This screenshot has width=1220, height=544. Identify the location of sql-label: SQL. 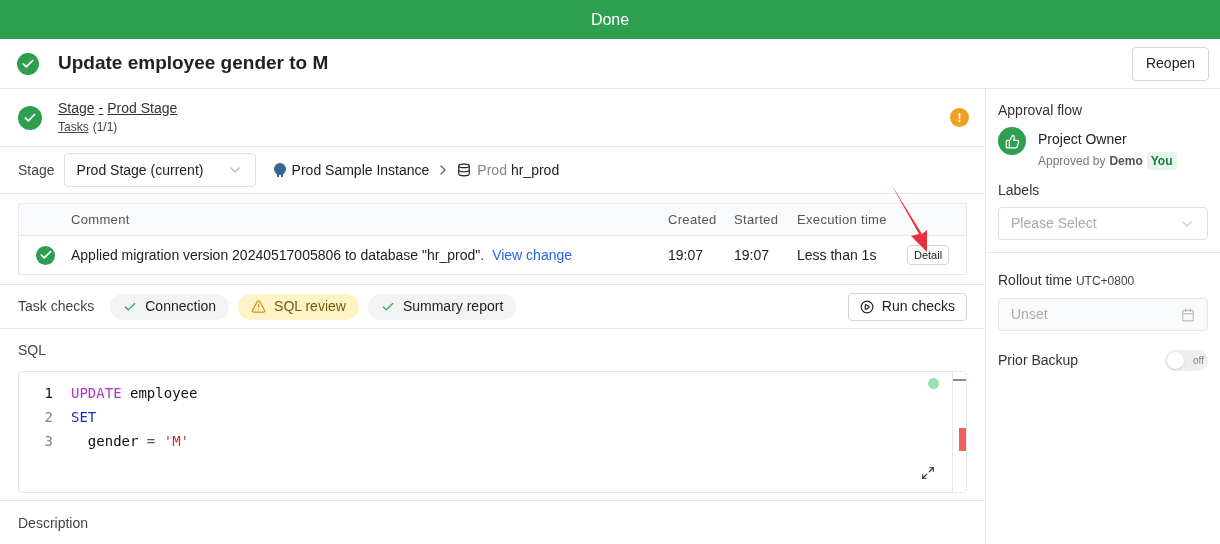
(32, 350).